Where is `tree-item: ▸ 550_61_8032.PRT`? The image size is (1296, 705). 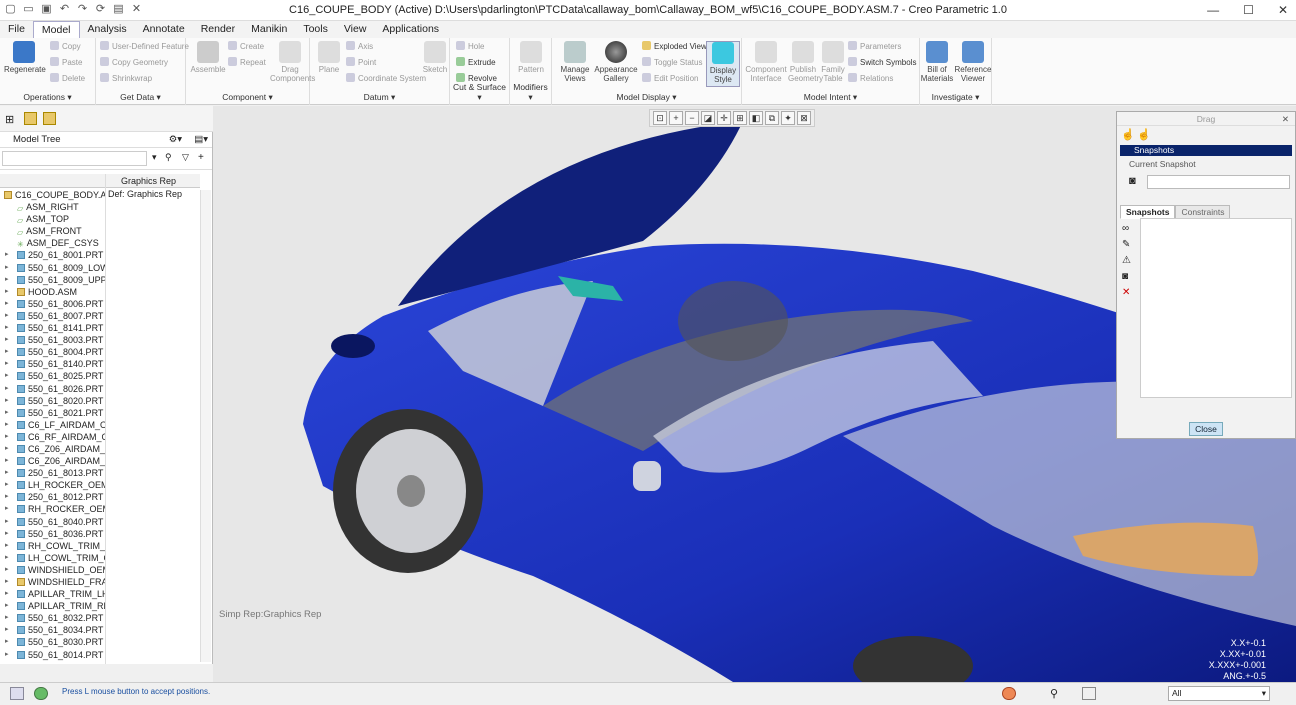 tree-item: ▸ 550_61_8032.PRT is located at coordinates (52, 618).